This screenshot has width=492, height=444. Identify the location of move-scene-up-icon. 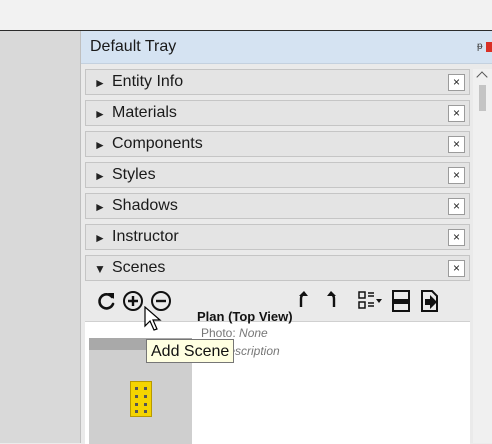
(304, 301).